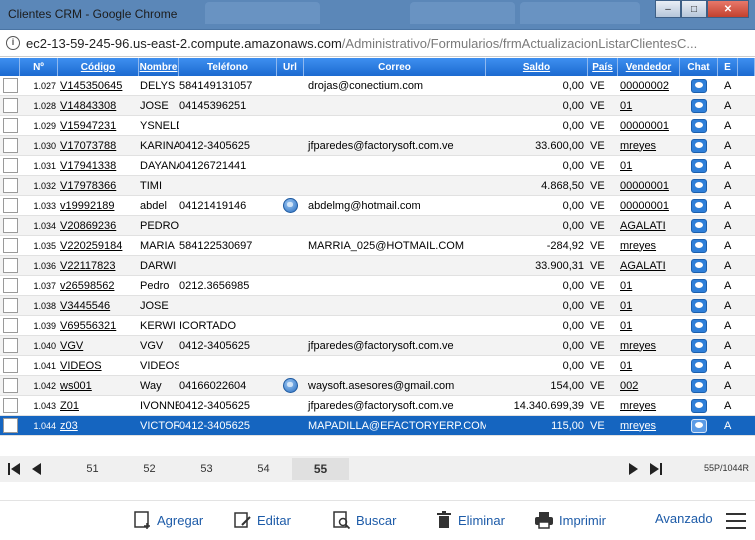 The width and height of the screenshot is (755, 540). What do you see at coordinates (634, 469) in the screenshot?
I see `next-page-icon` at bounding box center [634, 469].